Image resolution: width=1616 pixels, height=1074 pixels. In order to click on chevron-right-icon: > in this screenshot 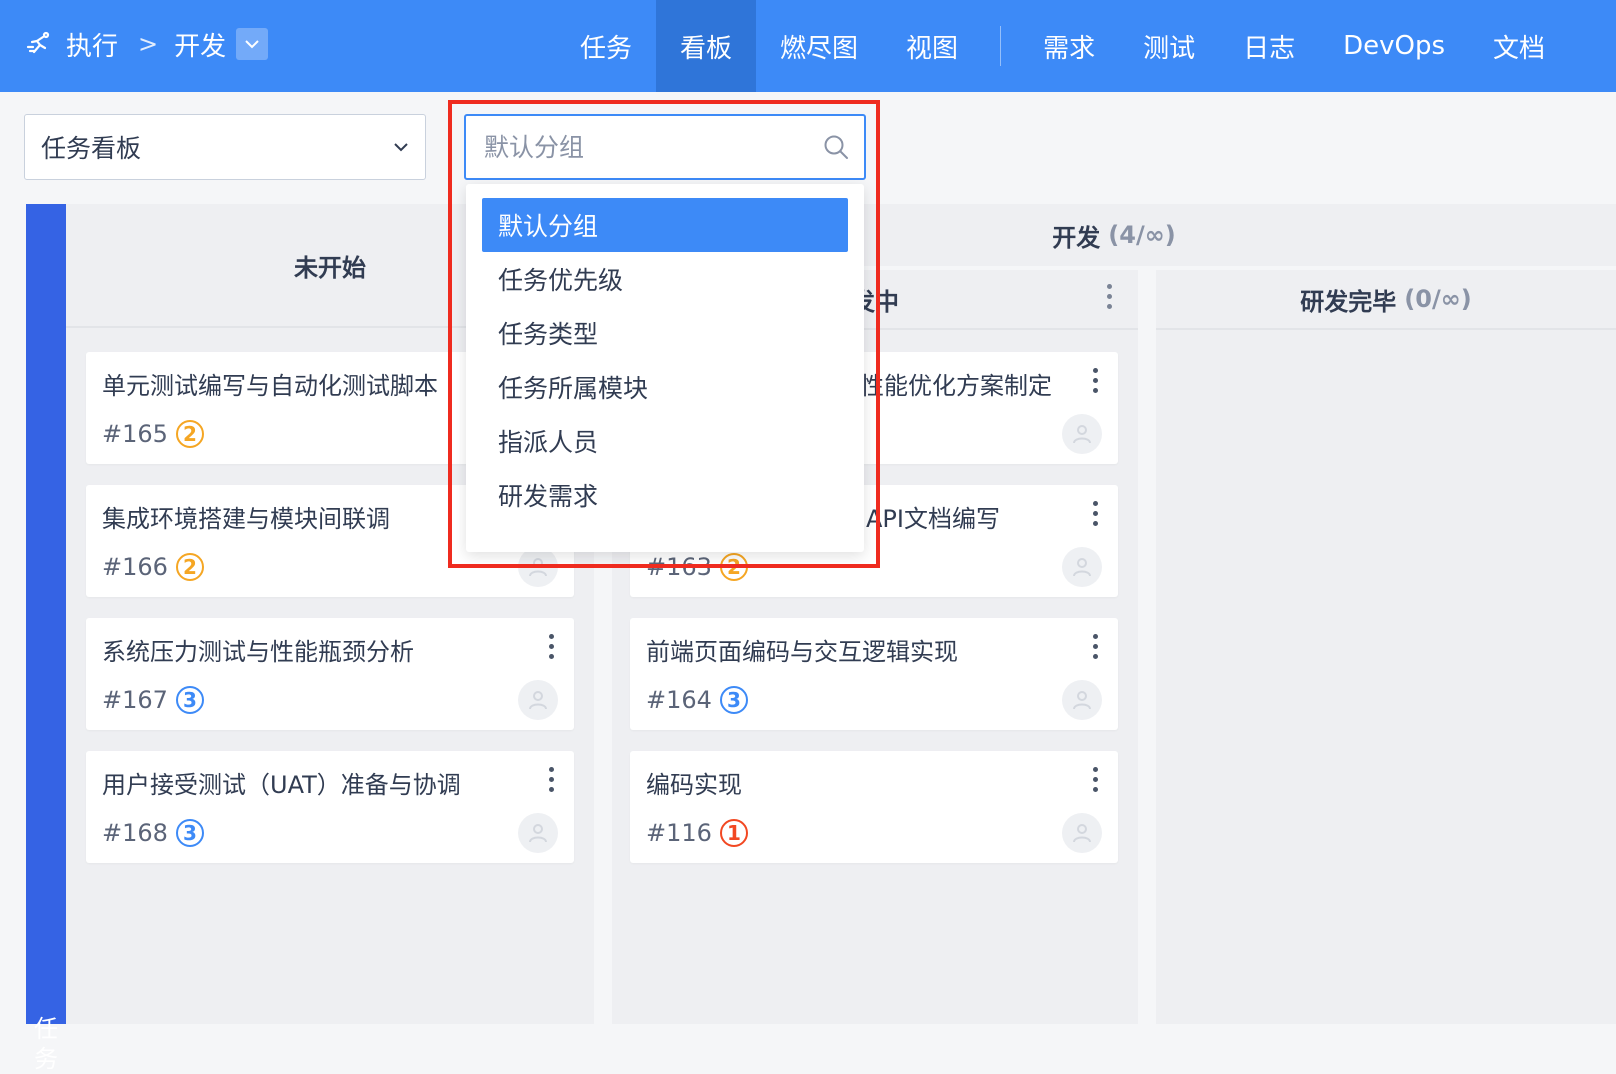, I will do `click(148, 44)`.